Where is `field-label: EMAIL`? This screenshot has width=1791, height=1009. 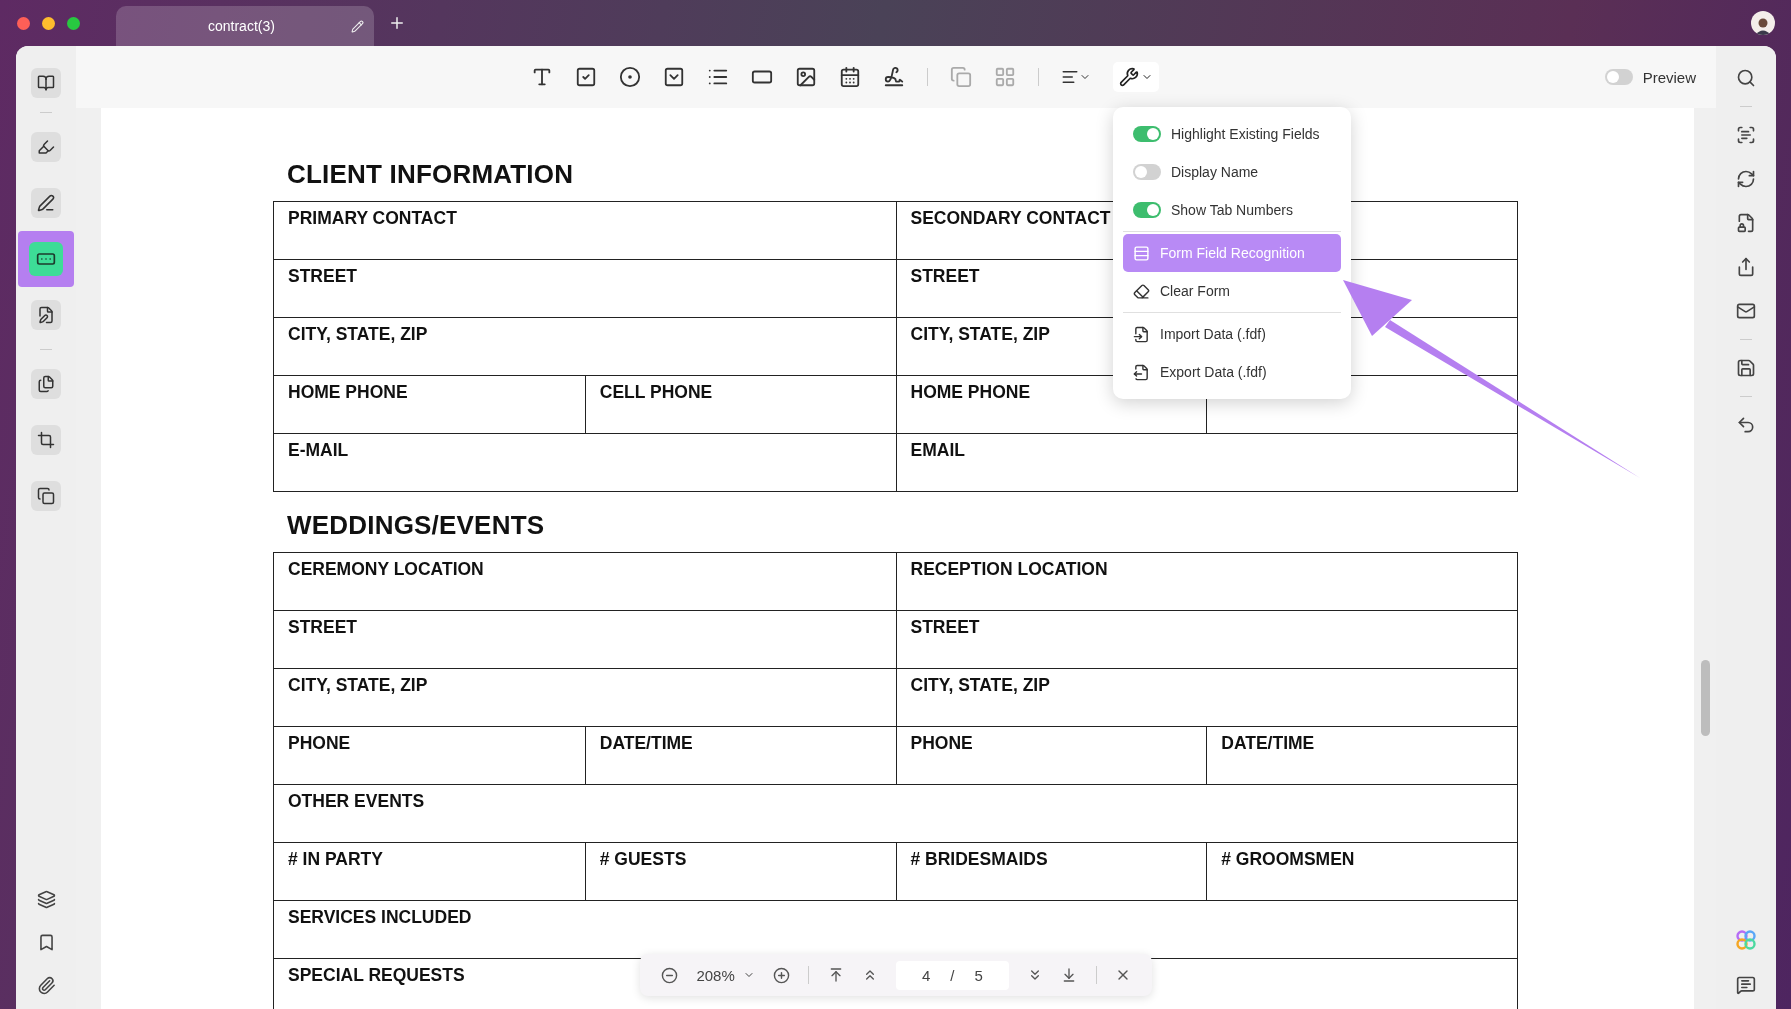
field-label: EMAIL is located at coordinates (937, 450).